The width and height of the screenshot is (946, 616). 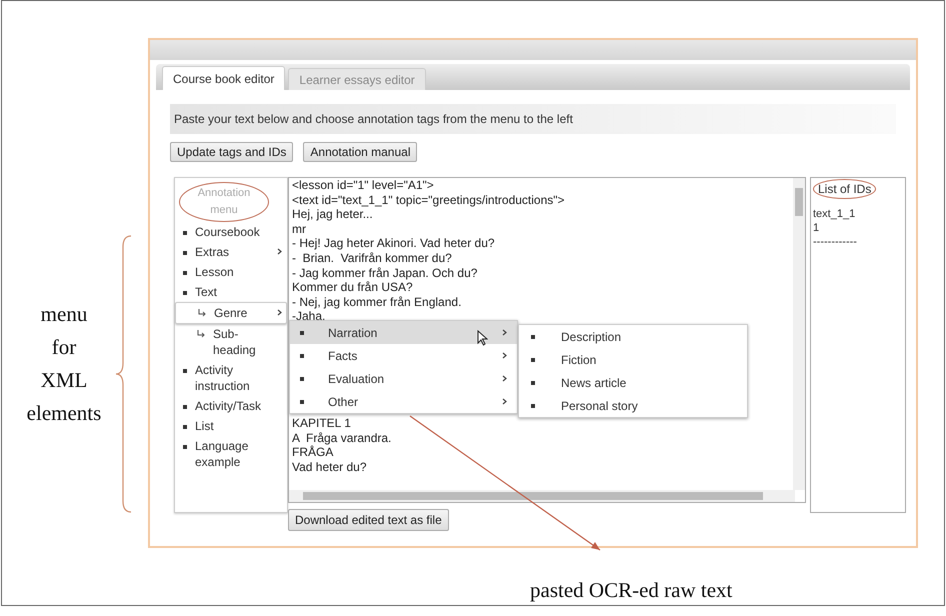 I want to click on annotation-label: pasted OCR-ed raw text, so click(x=631, y=590).